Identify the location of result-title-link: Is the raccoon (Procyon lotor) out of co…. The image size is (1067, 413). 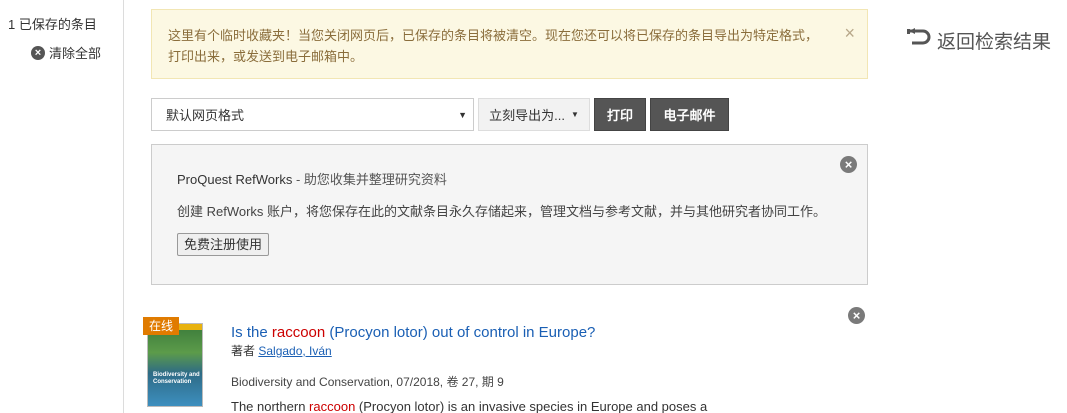
(551, 332).